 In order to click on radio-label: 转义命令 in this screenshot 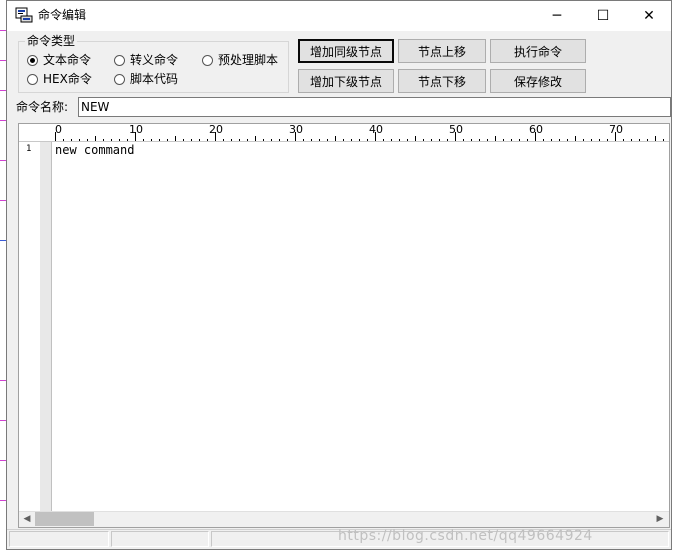, I will do `click(154, 60)`.